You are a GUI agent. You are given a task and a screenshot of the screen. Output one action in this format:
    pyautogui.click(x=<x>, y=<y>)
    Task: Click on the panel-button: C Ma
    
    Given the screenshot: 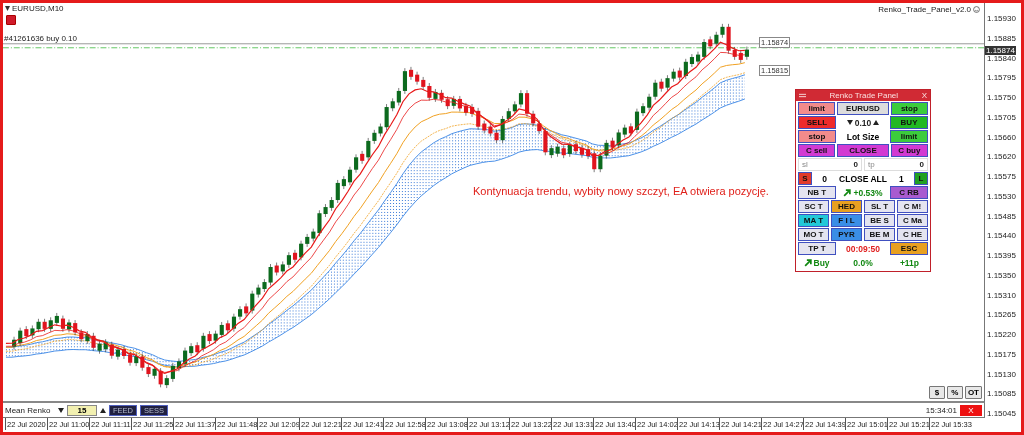 What is the action you would take?
    pyautogui.click(x=912, y=220)
    